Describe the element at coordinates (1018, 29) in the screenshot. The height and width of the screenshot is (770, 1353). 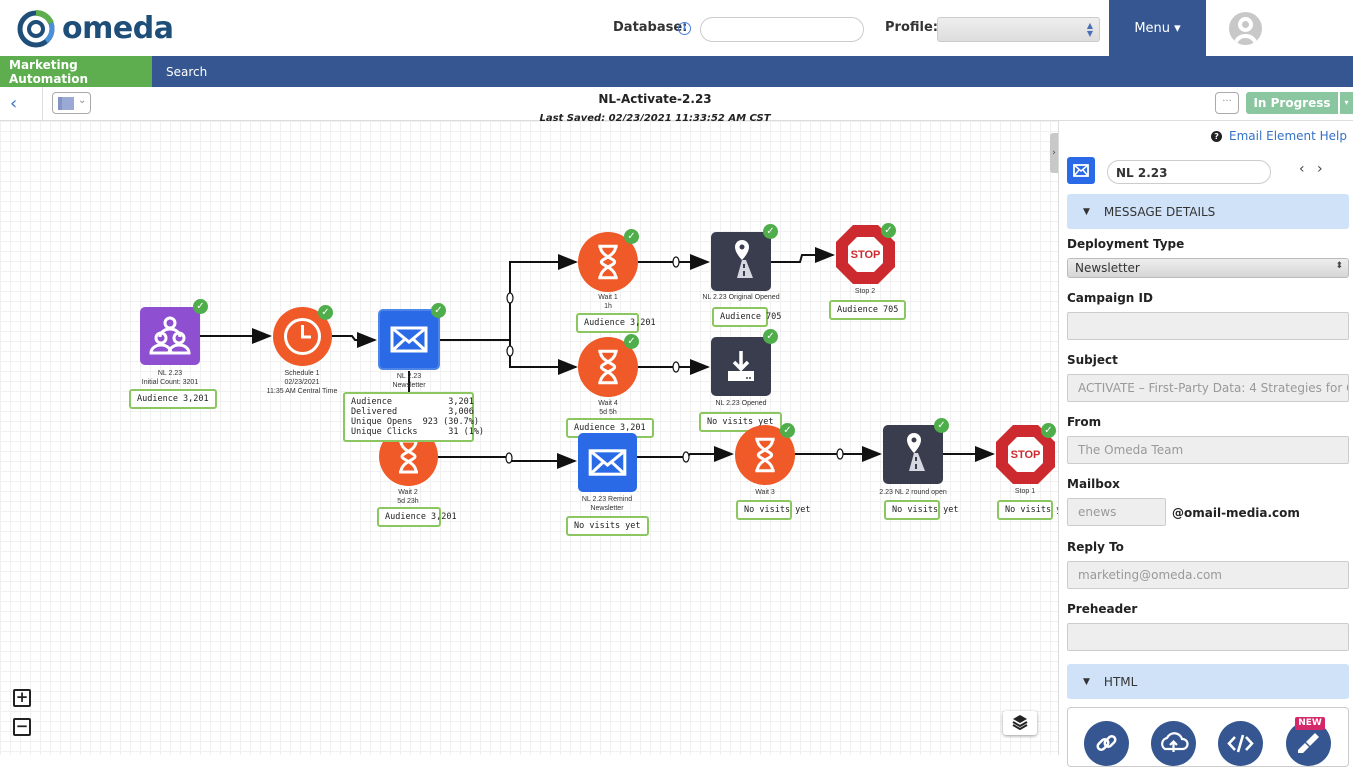
I see `profile-select: ▲ ▼` at that location.